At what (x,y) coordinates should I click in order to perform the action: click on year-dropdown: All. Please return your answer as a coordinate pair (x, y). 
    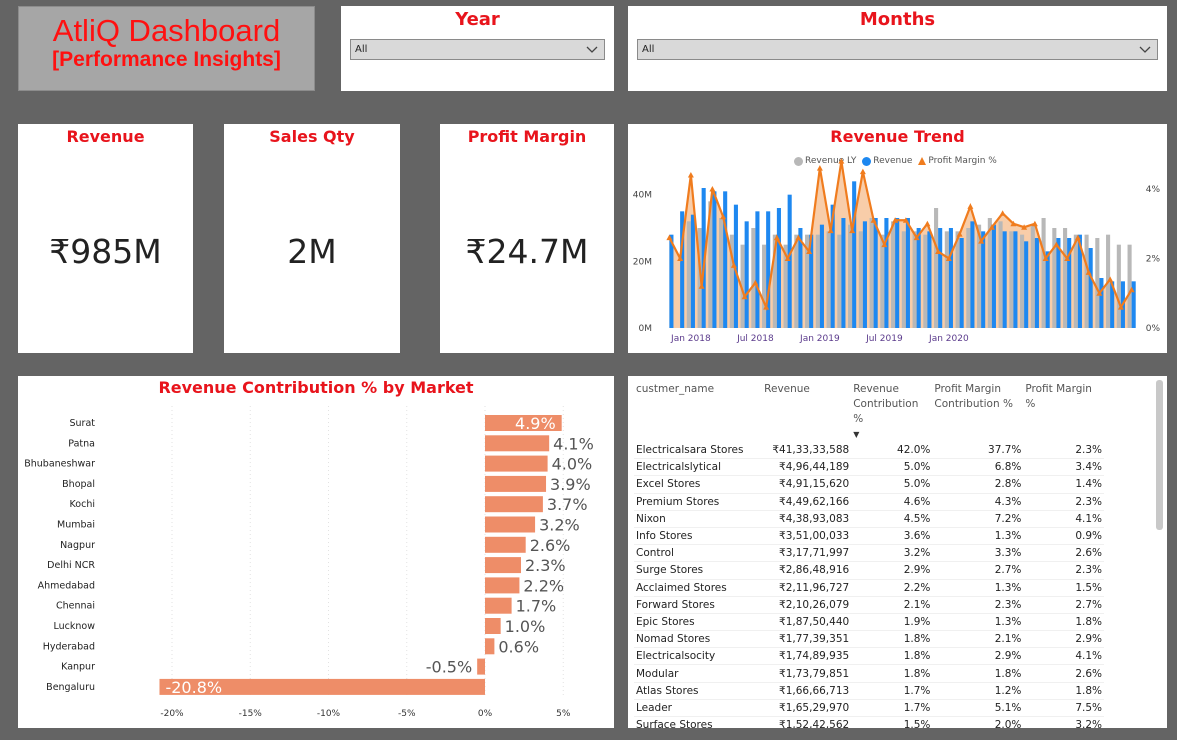
    Looking at the image, I should click on (477, 49).